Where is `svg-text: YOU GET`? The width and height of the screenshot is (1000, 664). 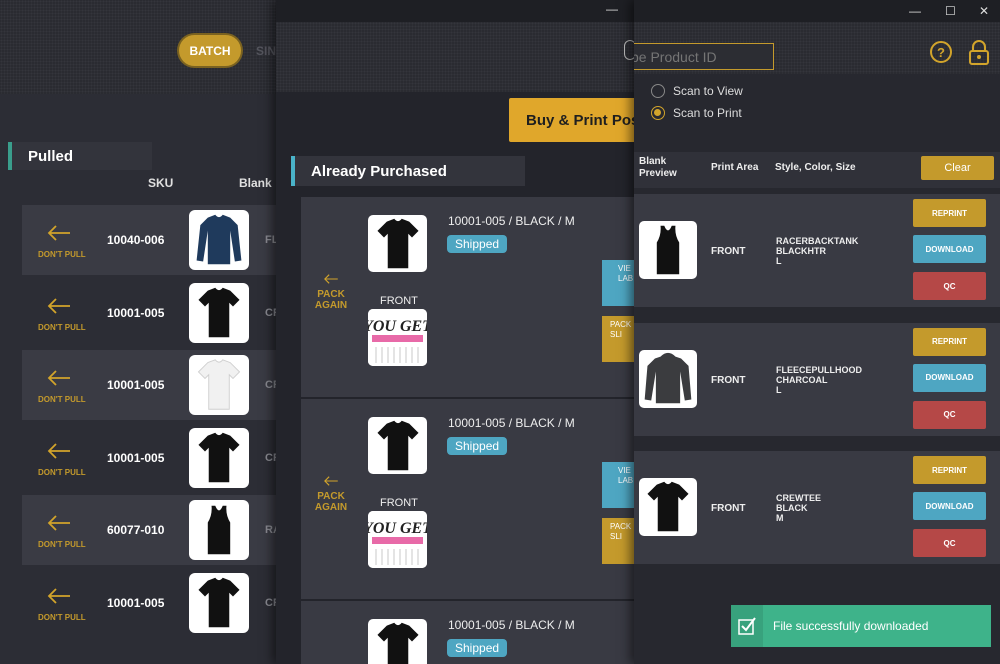 svg-text: YOU GET is located at coordinates (397, 326).